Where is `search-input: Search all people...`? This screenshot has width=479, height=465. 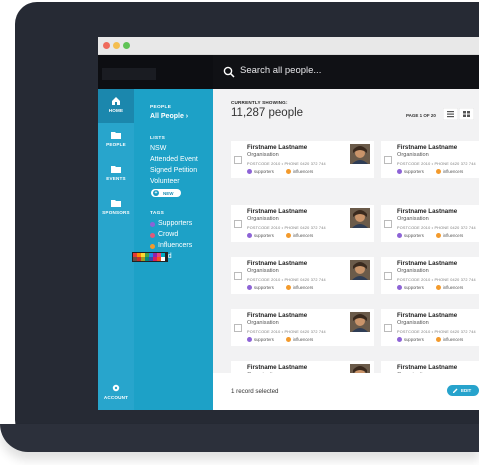 search-input: Search all people... is located at coordinates (280, 70).